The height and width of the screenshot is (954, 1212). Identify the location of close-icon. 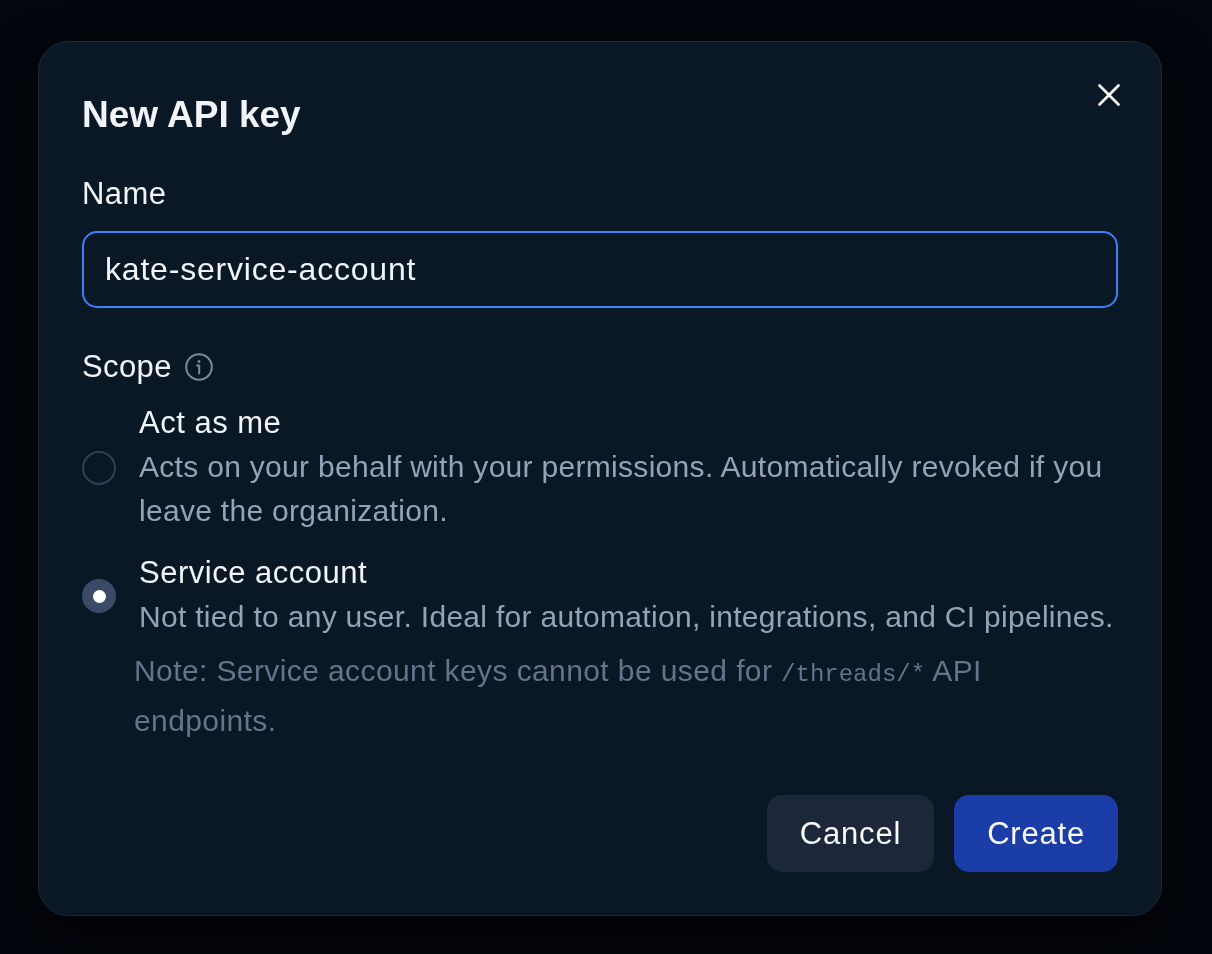
(1109, 95).